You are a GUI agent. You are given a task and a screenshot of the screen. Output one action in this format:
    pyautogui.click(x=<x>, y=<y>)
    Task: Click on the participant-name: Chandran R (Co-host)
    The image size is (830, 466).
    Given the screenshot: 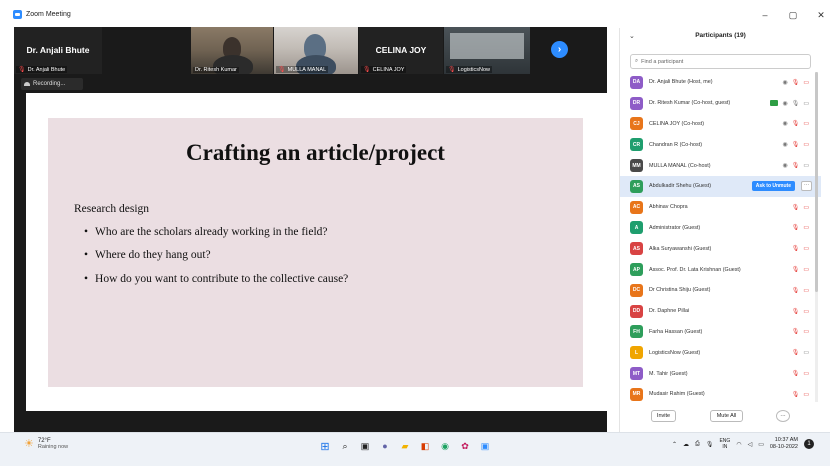 What is the action you would take?
    pyautogui.click(x=676, y=144)
    